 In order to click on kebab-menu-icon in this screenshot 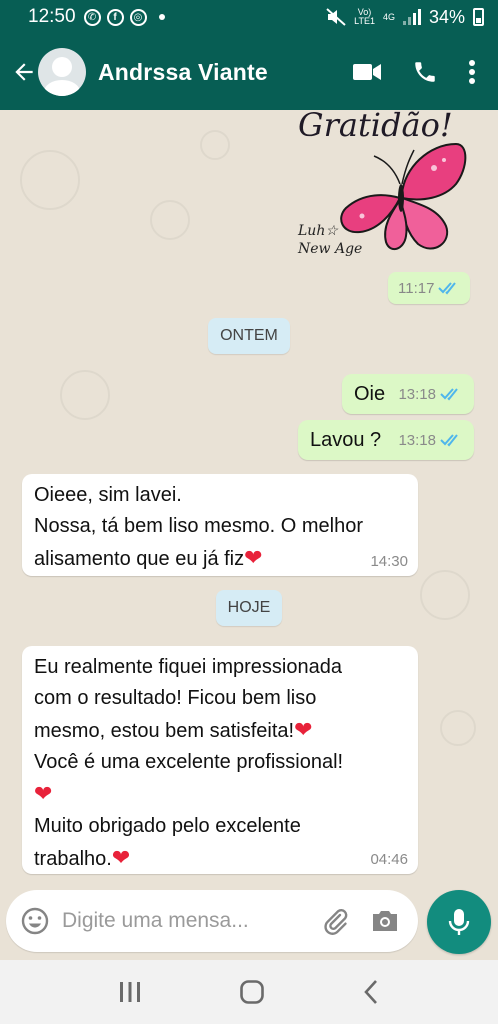, I will do `click(472, 72)`.